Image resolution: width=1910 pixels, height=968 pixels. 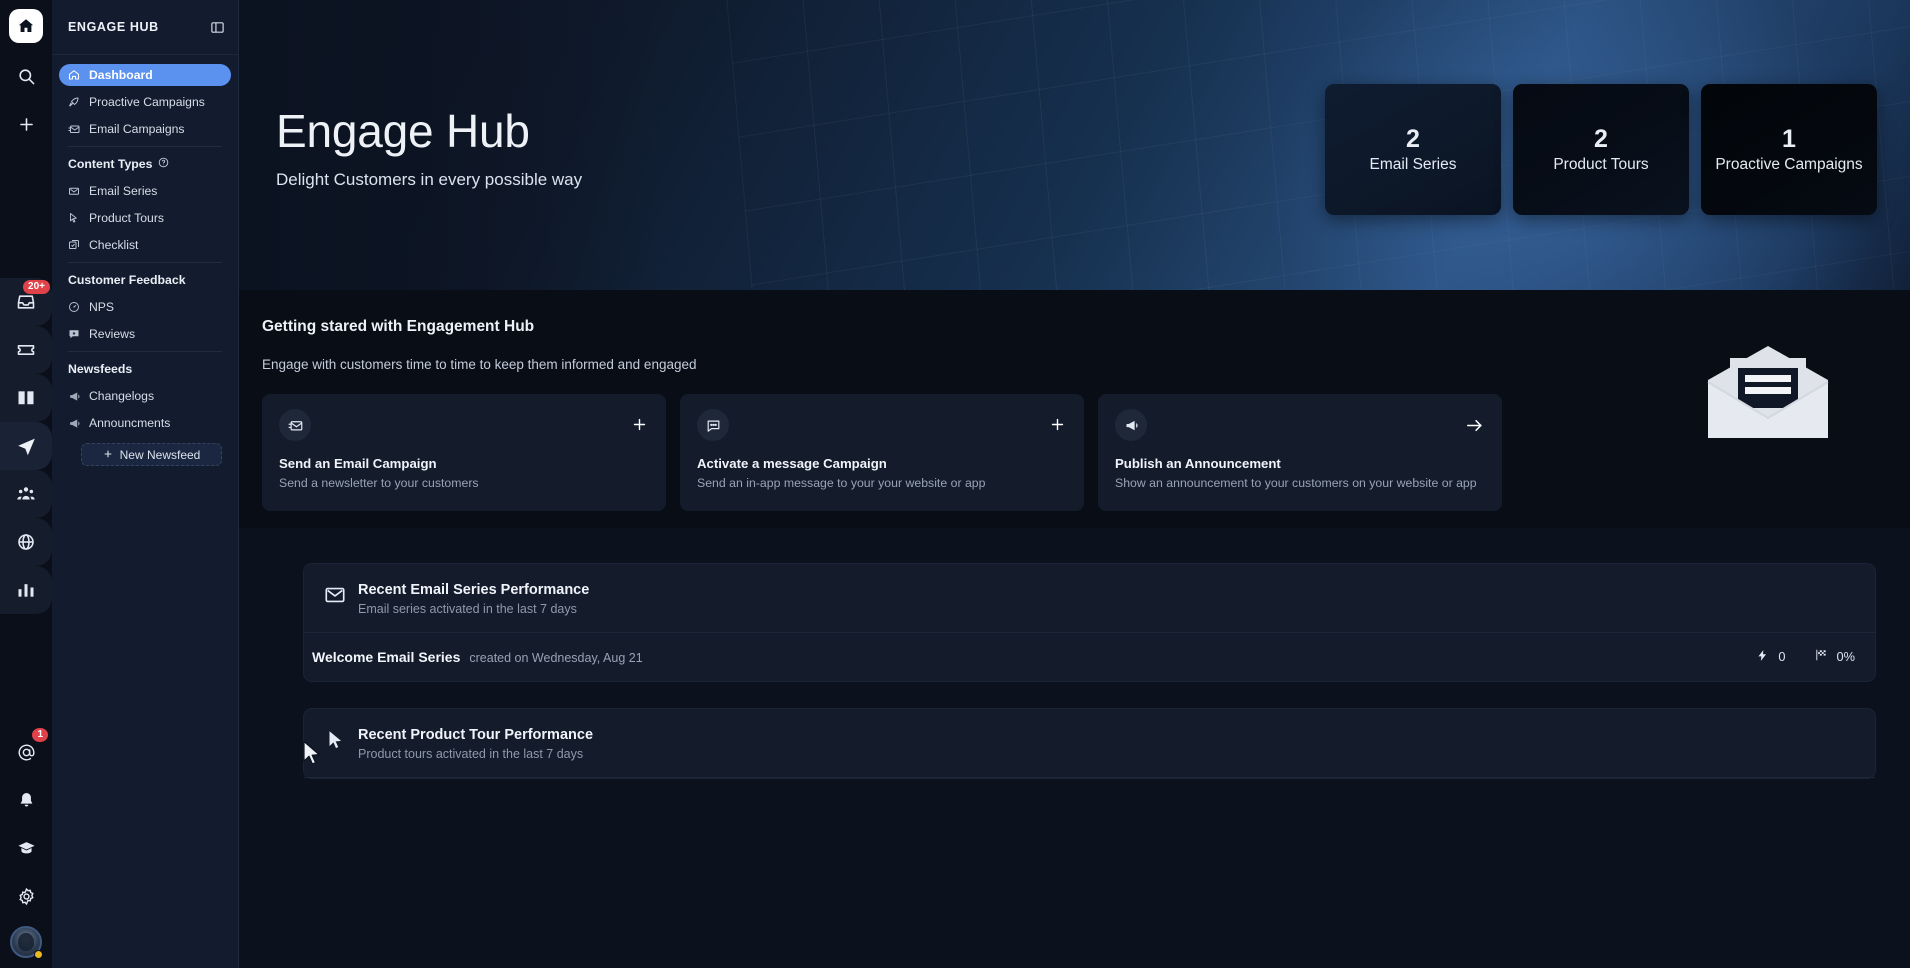 What do you see at coordinates (1413, 149) in the screenshot?
I see `stat-card-email-series: 2 Email Series` at bounding box center [1413, 149].